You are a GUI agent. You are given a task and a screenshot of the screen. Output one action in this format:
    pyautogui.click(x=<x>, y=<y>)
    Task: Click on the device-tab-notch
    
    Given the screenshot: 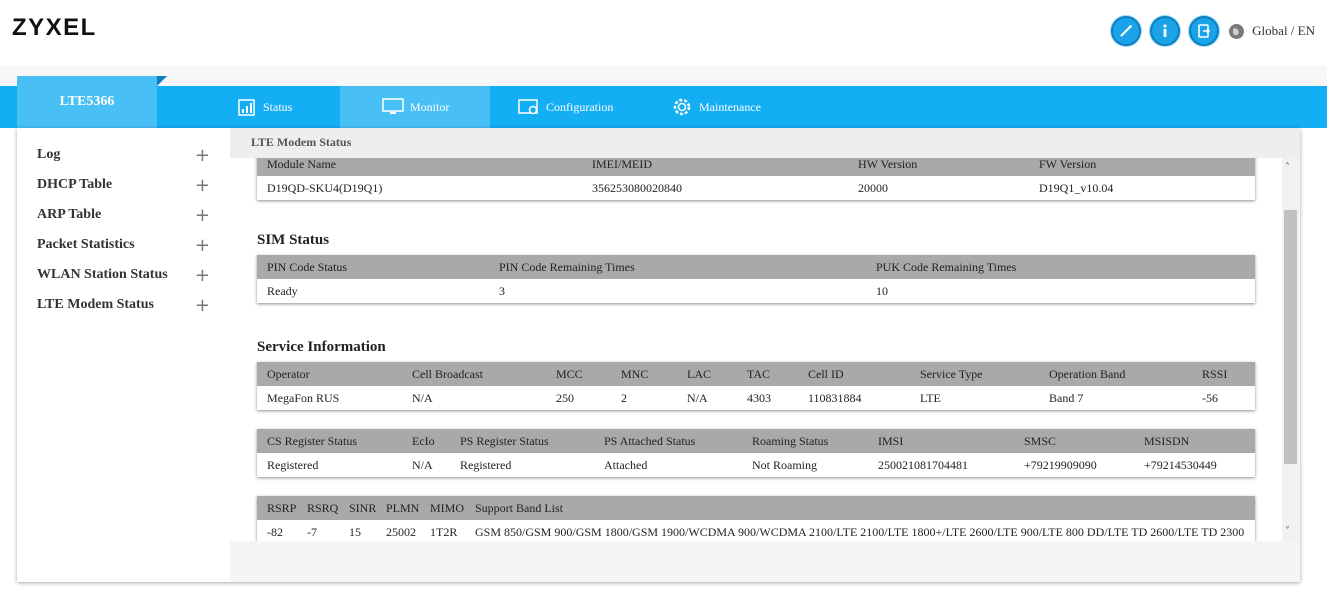 What is the action you would take?
    pyautogui.click(x=162, y=81)
    